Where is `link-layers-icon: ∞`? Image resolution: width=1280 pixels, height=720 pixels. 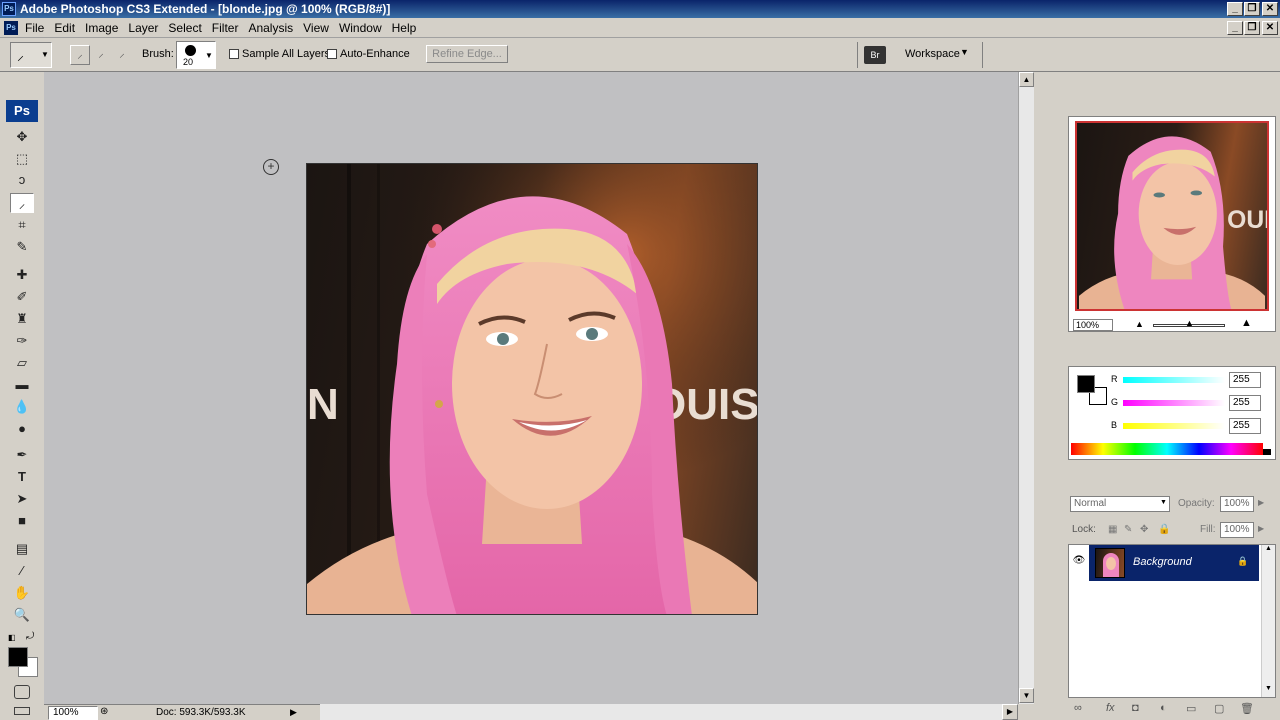
link-layers-icon: ∞ is located at coordinates (1078, 708).